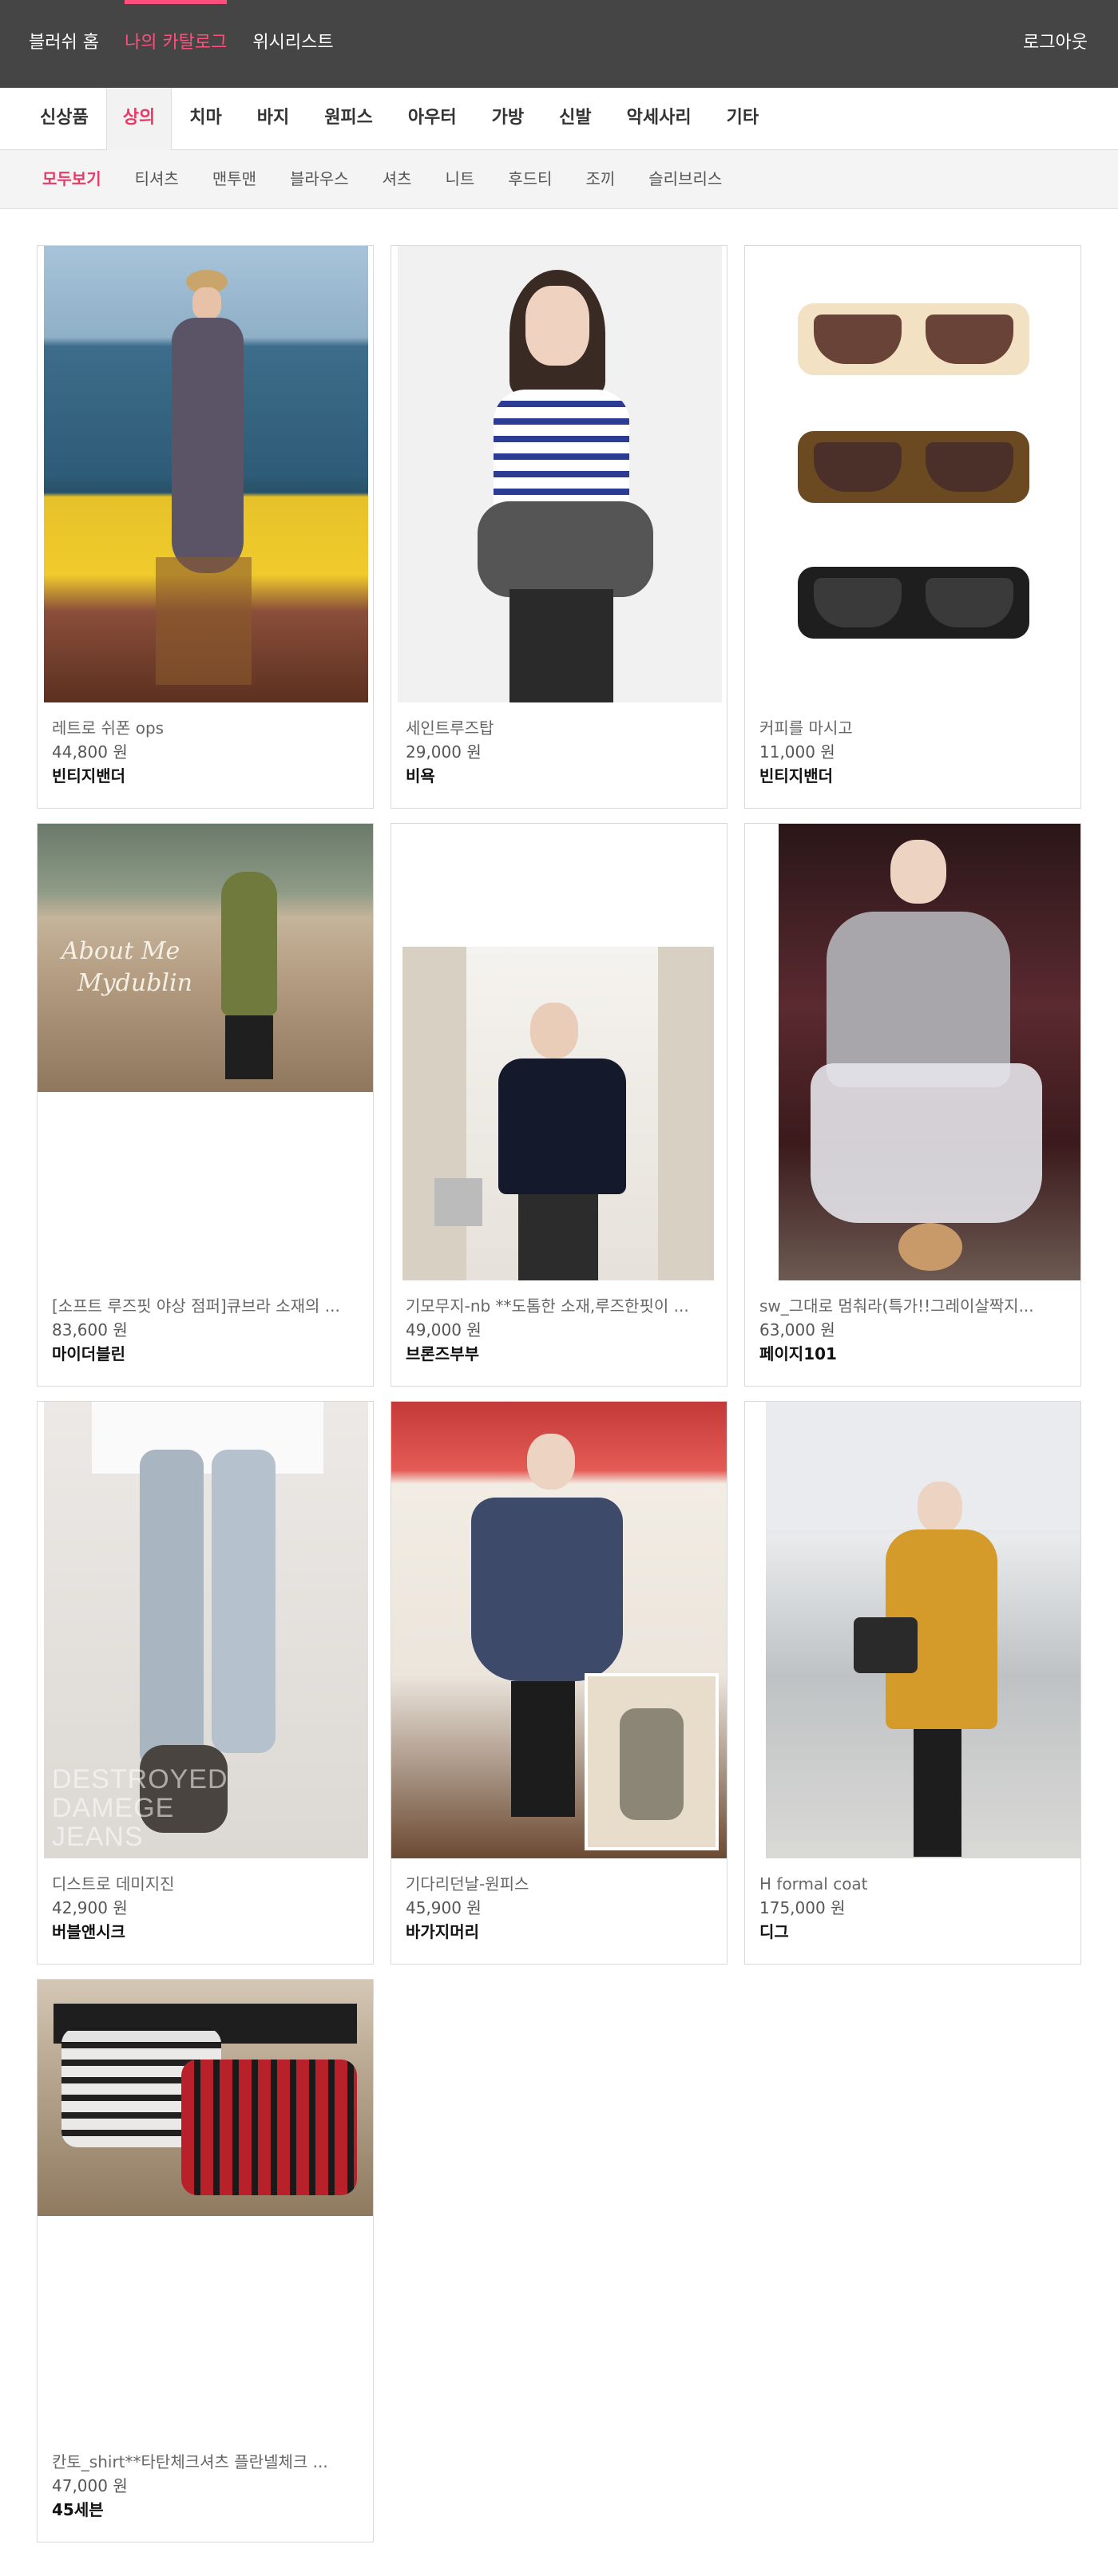 The width and height of the screenshot is (1118, 2576). I want to click on shirt-shape, so click(207, 1438).